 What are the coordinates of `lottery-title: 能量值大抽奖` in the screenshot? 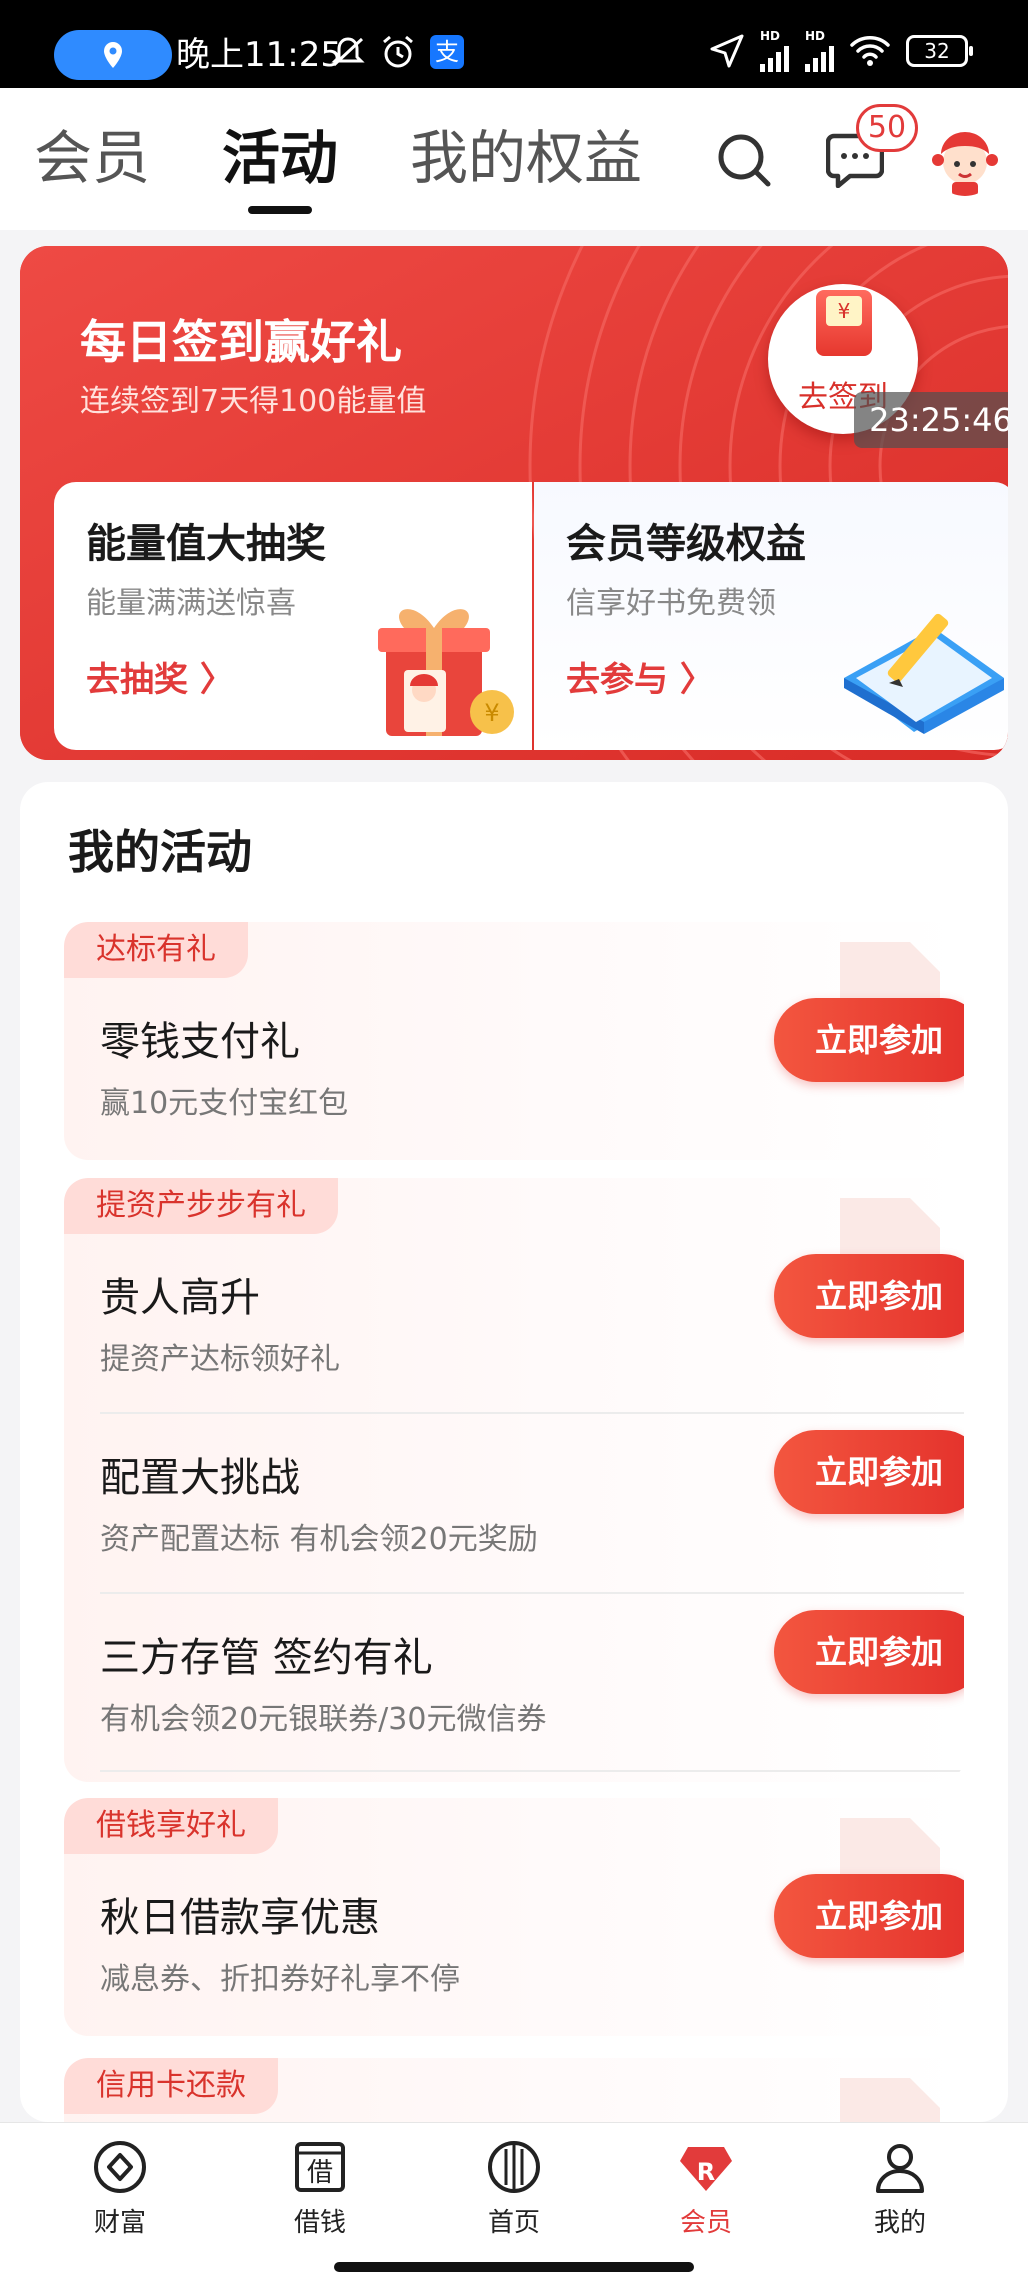 It's located at (206, 544).